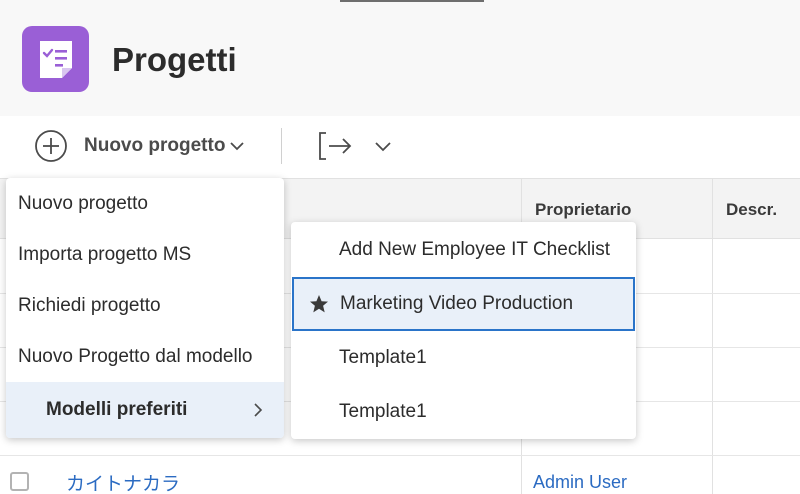 The image size is (800, 494). I want to click on export-chevron-down-icon, so click(383, 147).